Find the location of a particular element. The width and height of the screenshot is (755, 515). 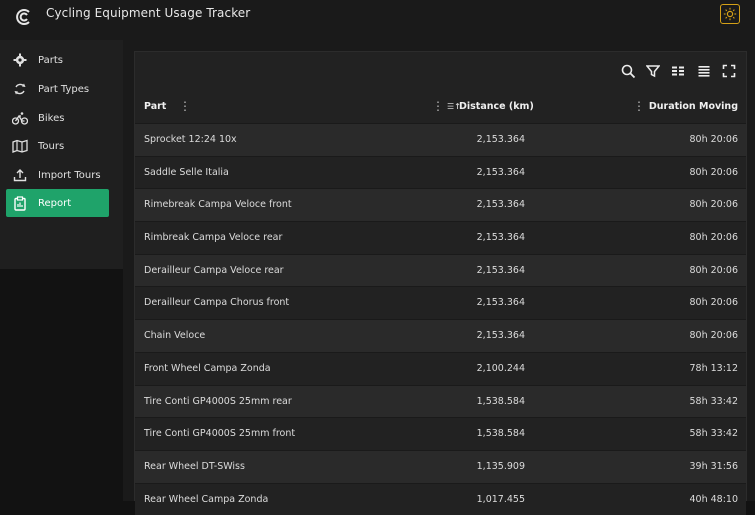

cell-distance: 2,100.244 is located at coordinates (500, 368).